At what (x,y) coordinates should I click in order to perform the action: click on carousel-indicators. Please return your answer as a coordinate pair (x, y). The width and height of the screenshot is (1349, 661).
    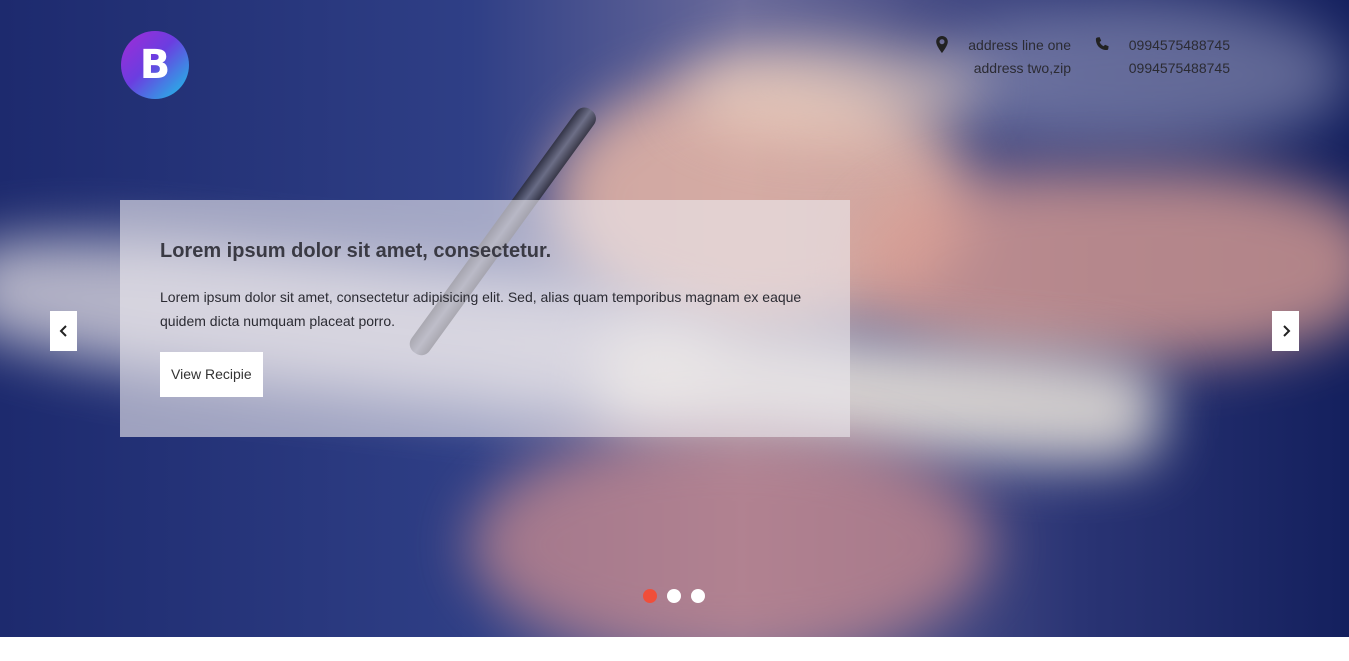
    Looking at the image, I should click on (674, 596).